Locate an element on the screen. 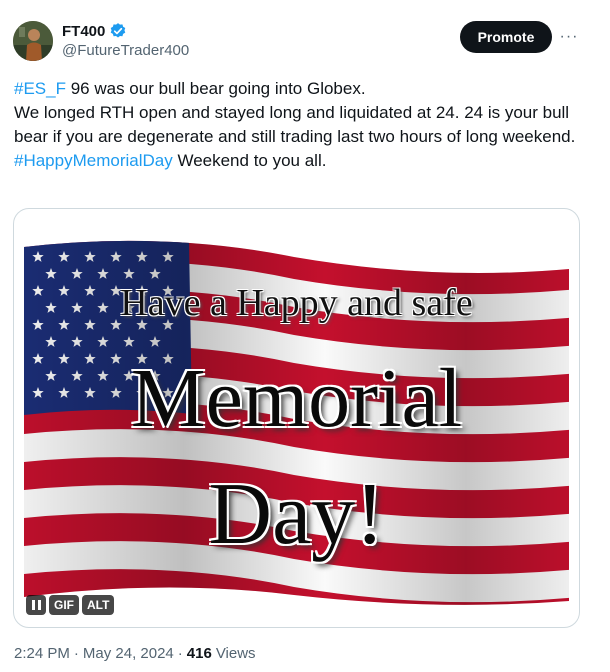 The image size is (610, 672). tweet-date: May 24, 2024 is located at coordinates (128, 653).